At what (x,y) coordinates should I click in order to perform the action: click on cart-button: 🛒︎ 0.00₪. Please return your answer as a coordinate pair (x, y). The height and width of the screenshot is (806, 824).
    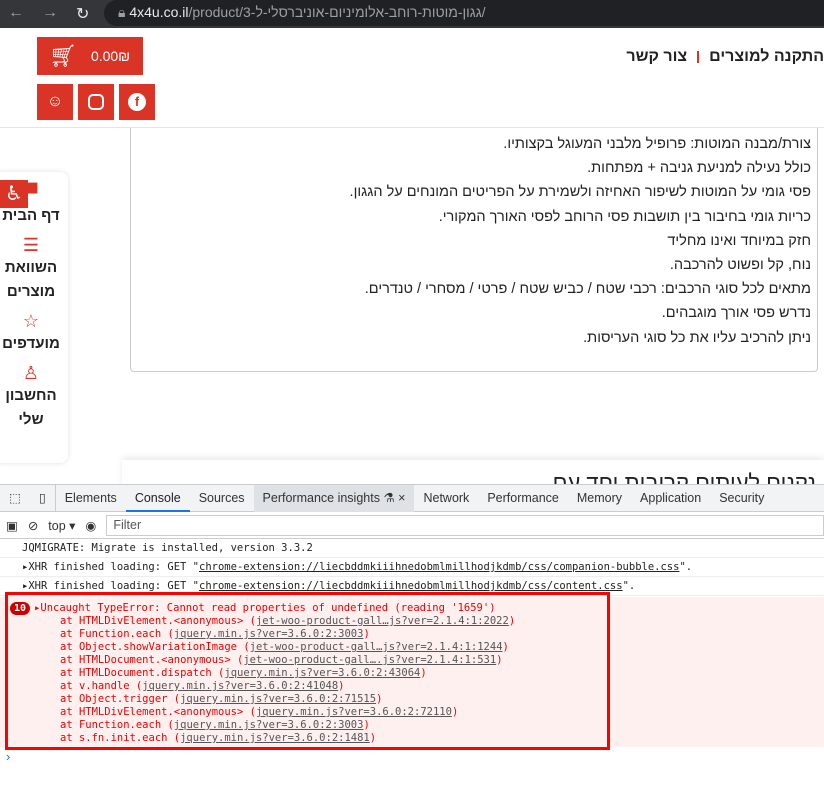
    Looking at the image, I should click on (90, 56).